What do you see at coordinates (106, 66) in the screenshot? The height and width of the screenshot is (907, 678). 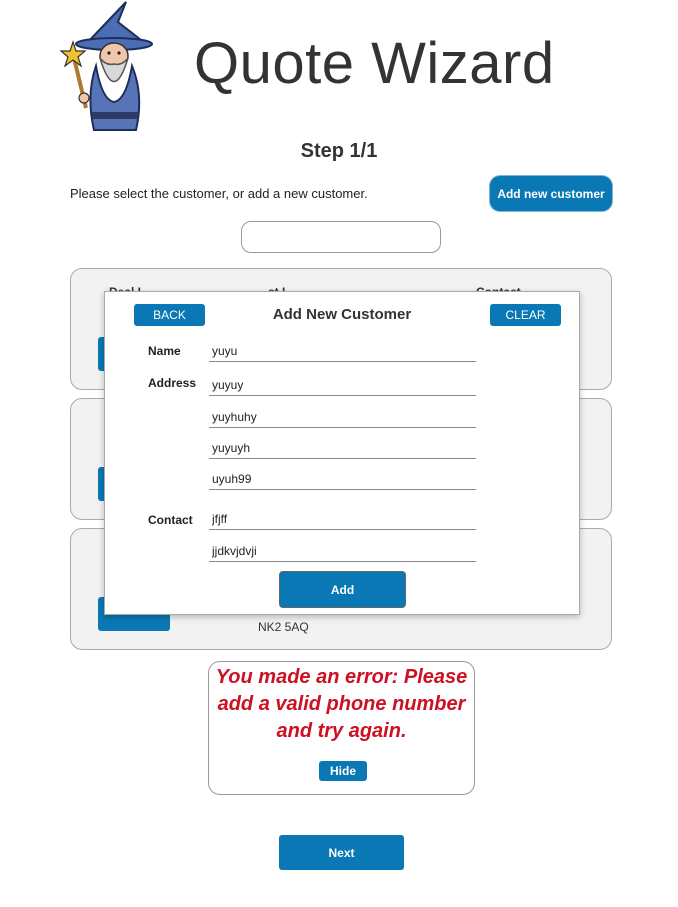 I see `wizard-logo` at bounding box center [106, 66].